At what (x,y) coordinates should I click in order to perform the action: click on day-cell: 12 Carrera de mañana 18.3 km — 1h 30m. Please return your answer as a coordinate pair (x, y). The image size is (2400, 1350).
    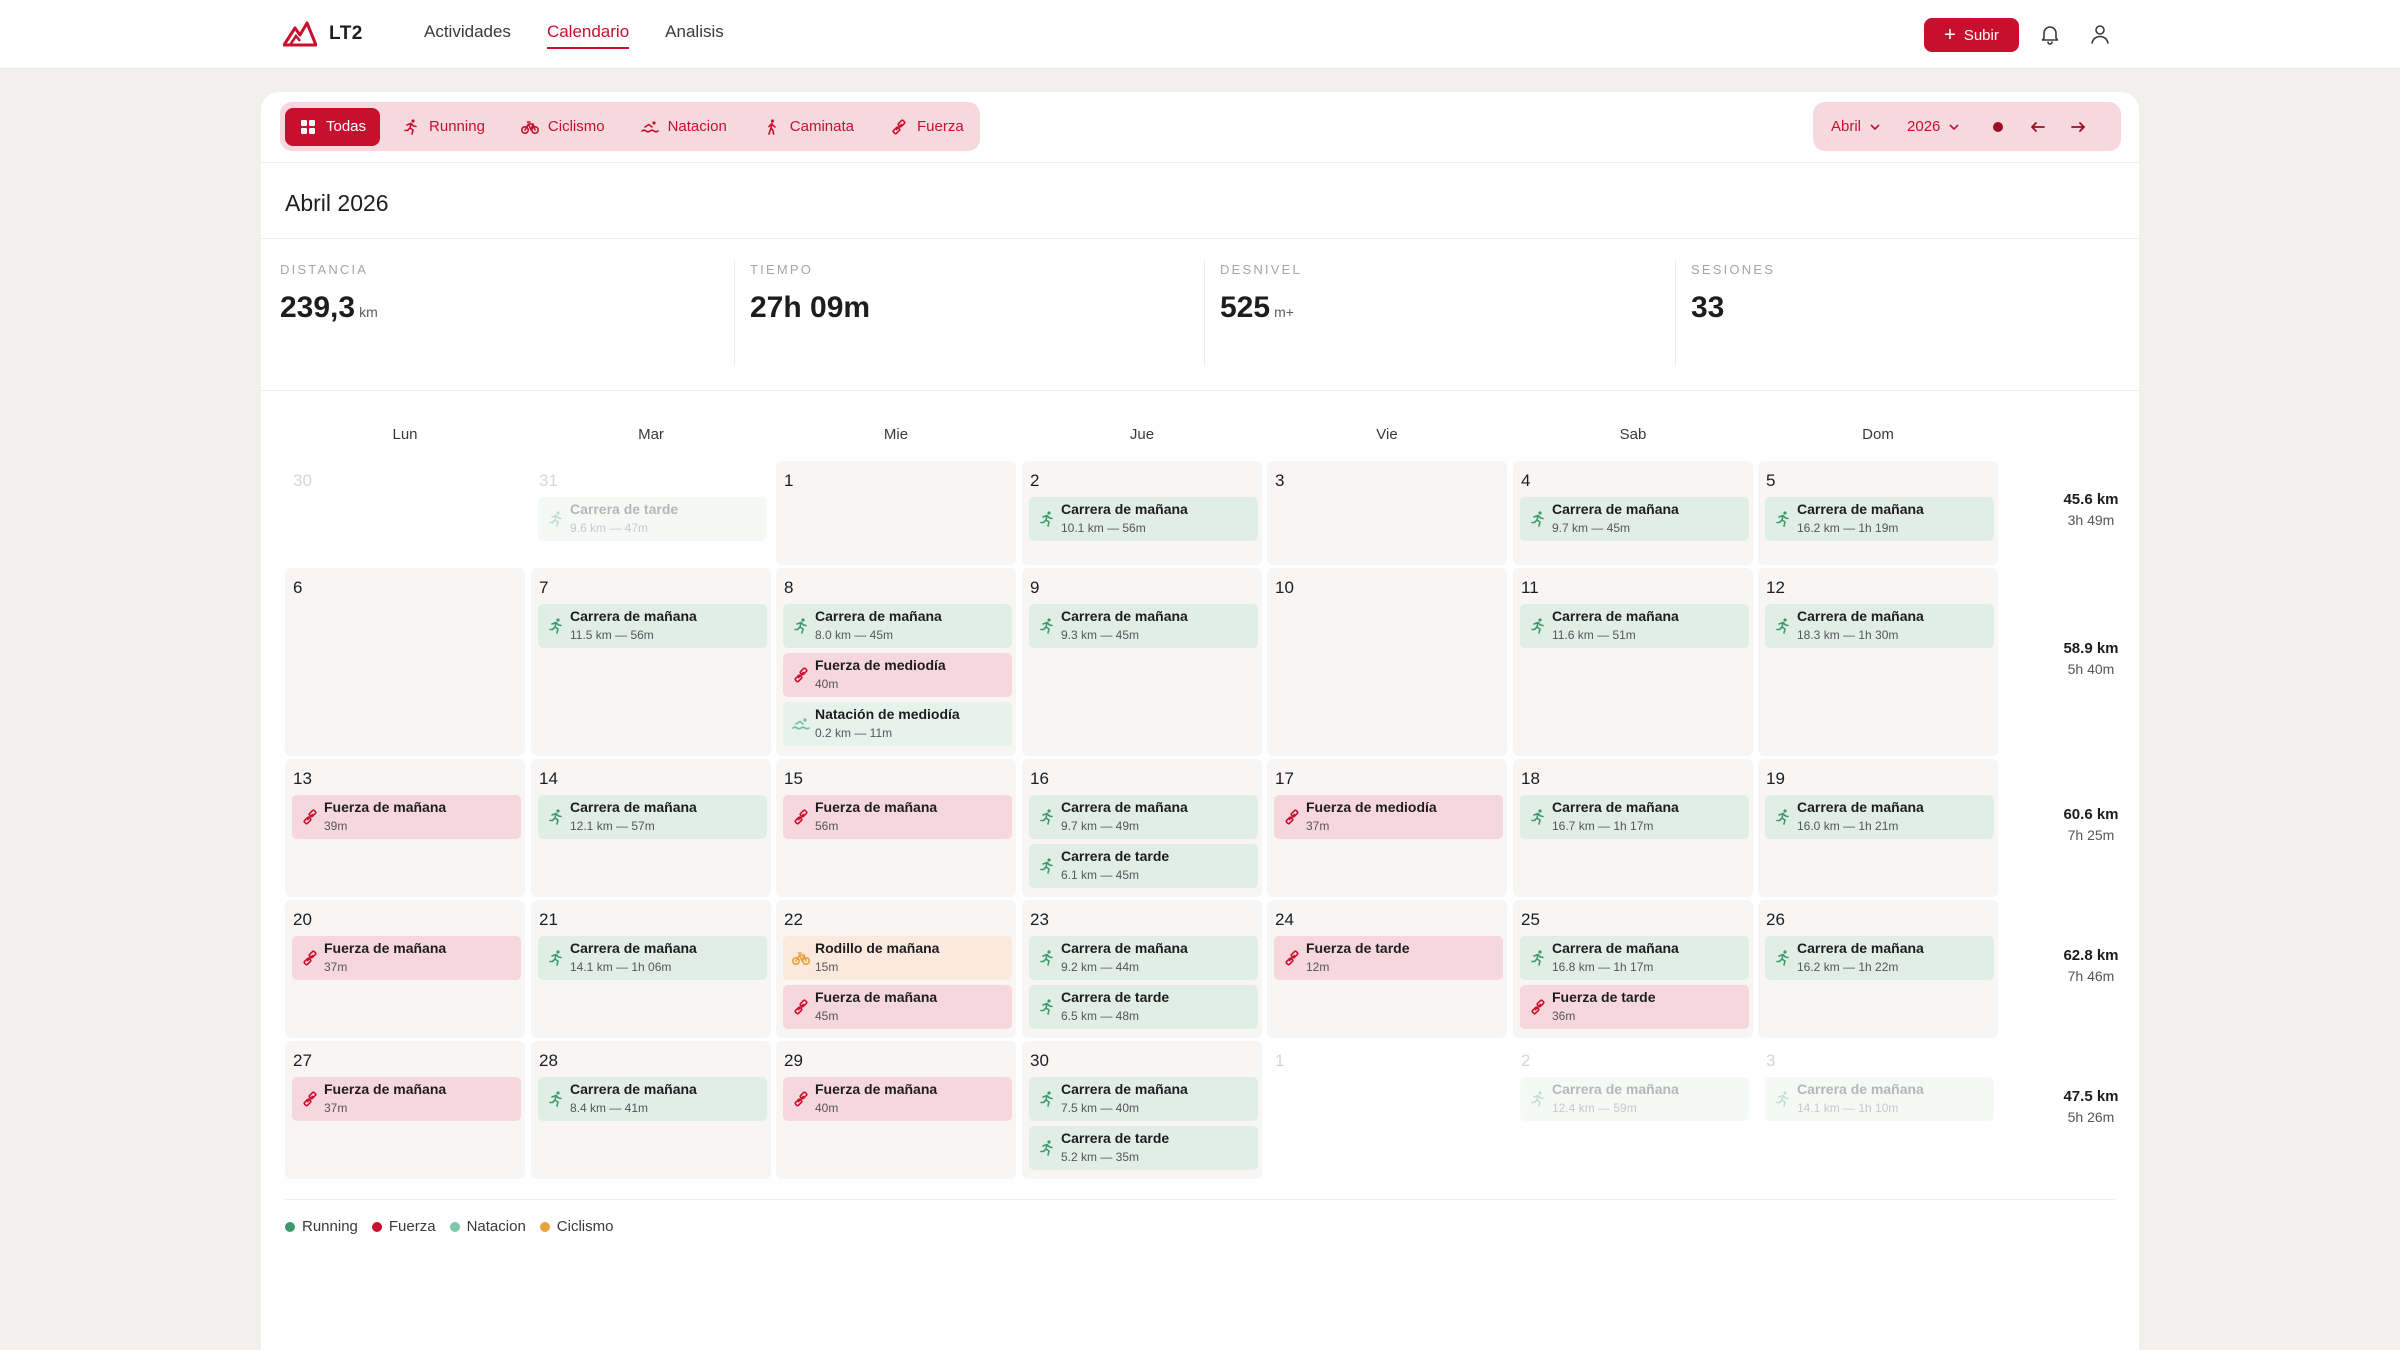
    Looking at the image, I should click on (1878, 662).